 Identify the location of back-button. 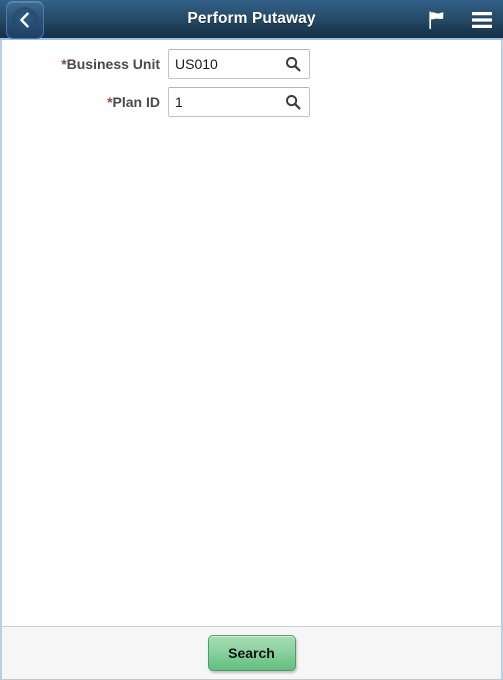
(25, 20).